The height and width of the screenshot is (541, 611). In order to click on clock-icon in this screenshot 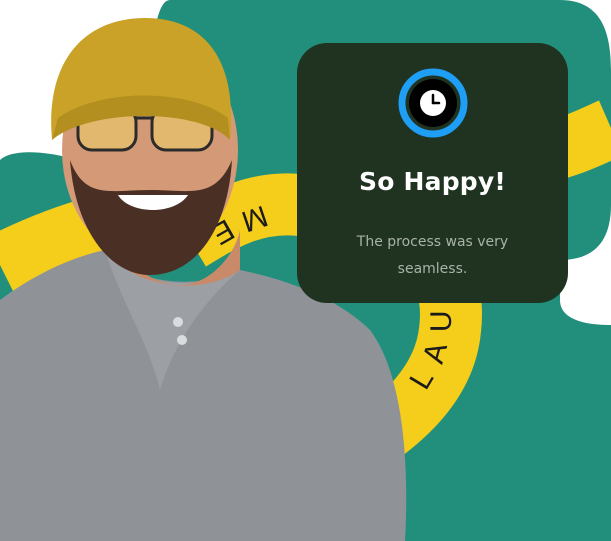, I will do `click(433, 103)`.